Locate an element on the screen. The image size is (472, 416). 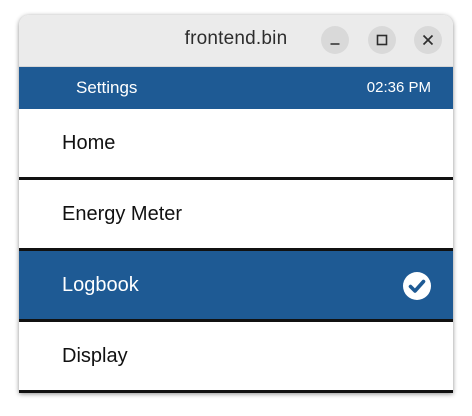
menu-item-label: Energy Meter is located at coordinates (122, 214).